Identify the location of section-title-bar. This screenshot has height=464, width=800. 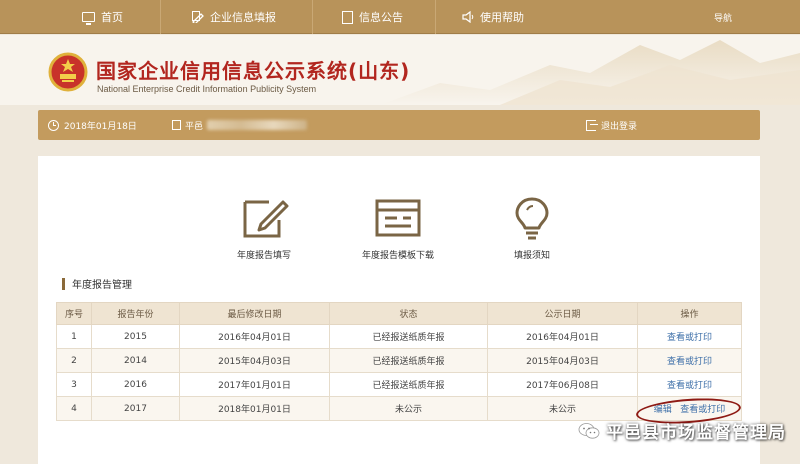
(63, 283).